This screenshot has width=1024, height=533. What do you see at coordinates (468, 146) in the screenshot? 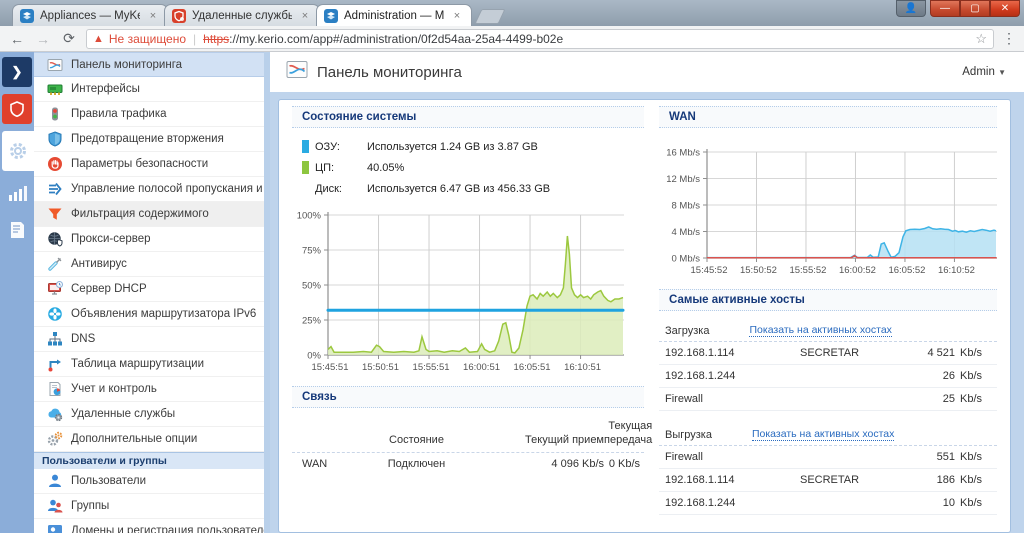
I see `system-status-row: ОЗУ: Используется 1.24 GB из 3.87 GB` at bounding box center [468, 146].